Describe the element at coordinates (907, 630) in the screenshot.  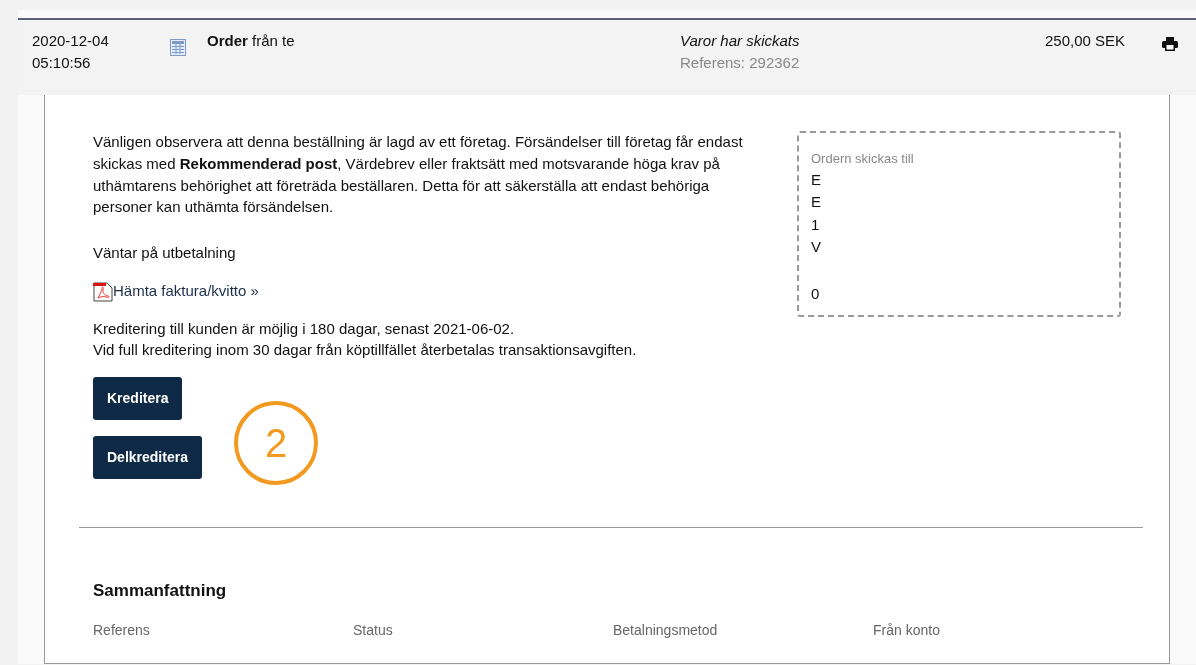
I see `column-header: Från konto` at that location.